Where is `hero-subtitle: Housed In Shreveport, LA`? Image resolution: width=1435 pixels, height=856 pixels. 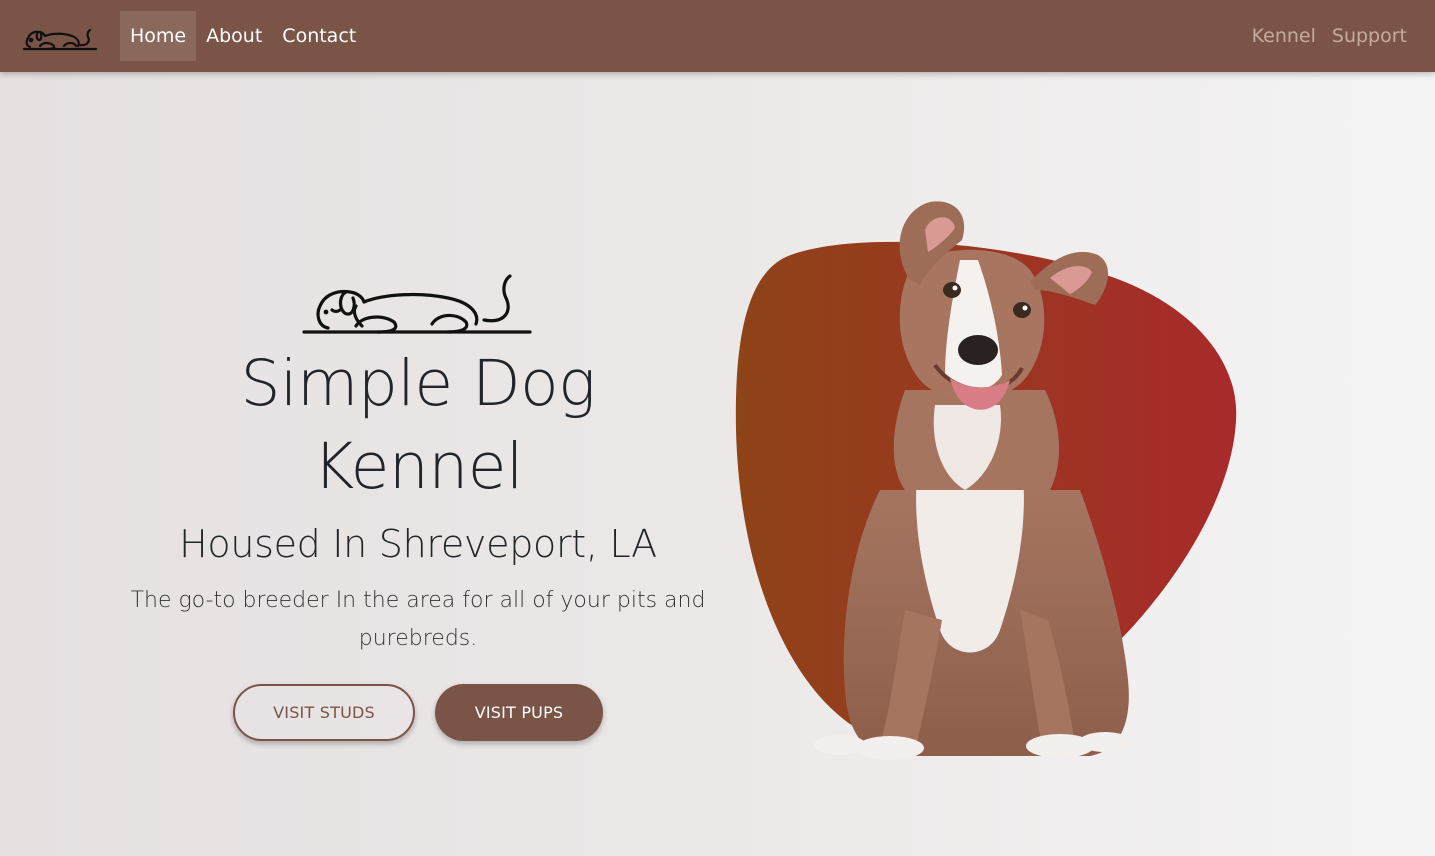 hero-subtitle: Housed In Shreveport, LA is located at coordinates (418, 544).